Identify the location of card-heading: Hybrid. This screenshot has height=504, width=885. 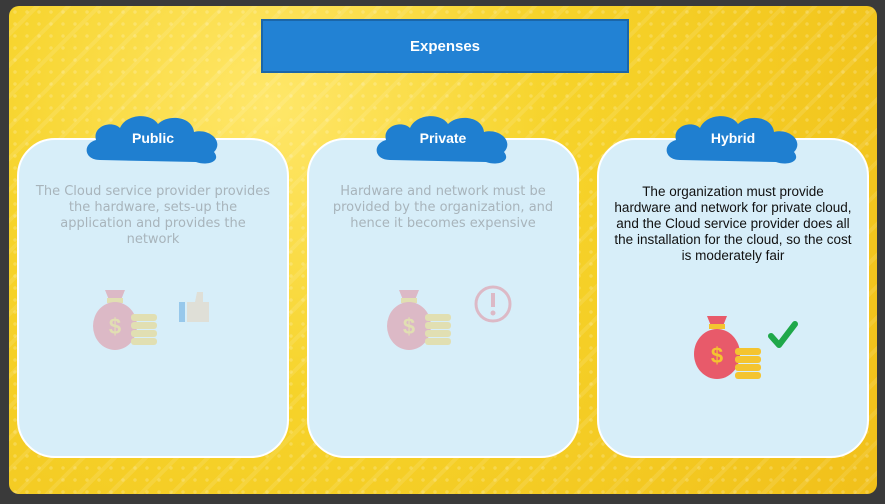
(733, 138).